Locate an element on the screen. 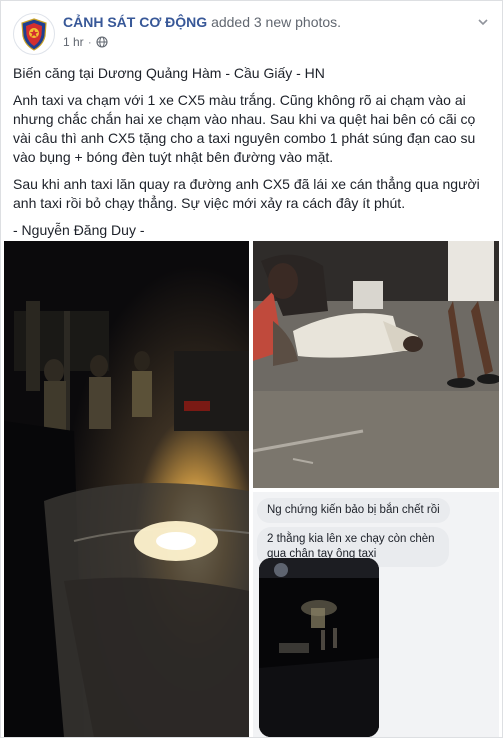 The width and height of the screenshot is (503, 738). post-meta: 1 hr · is located at coordinates (85, 42).